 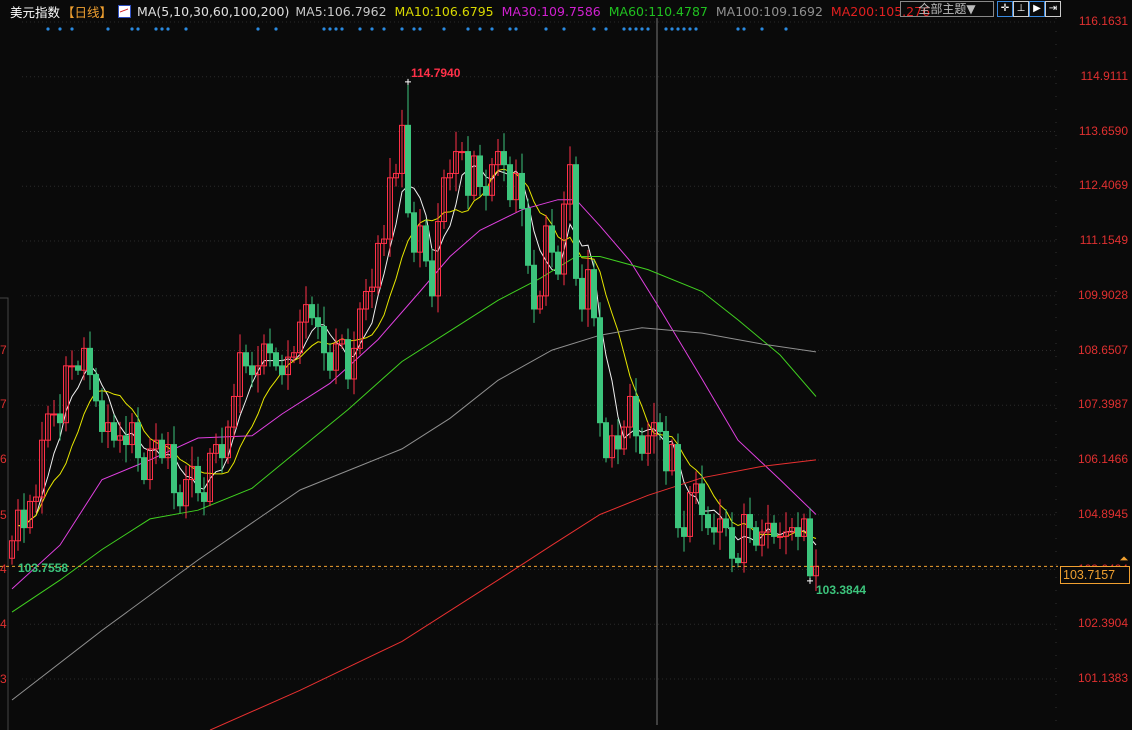 What do you see at coordinates (1103, 130) in the screenshot?
I see `y-tick-label: 113.6590` at bounding box center [1103, 130].